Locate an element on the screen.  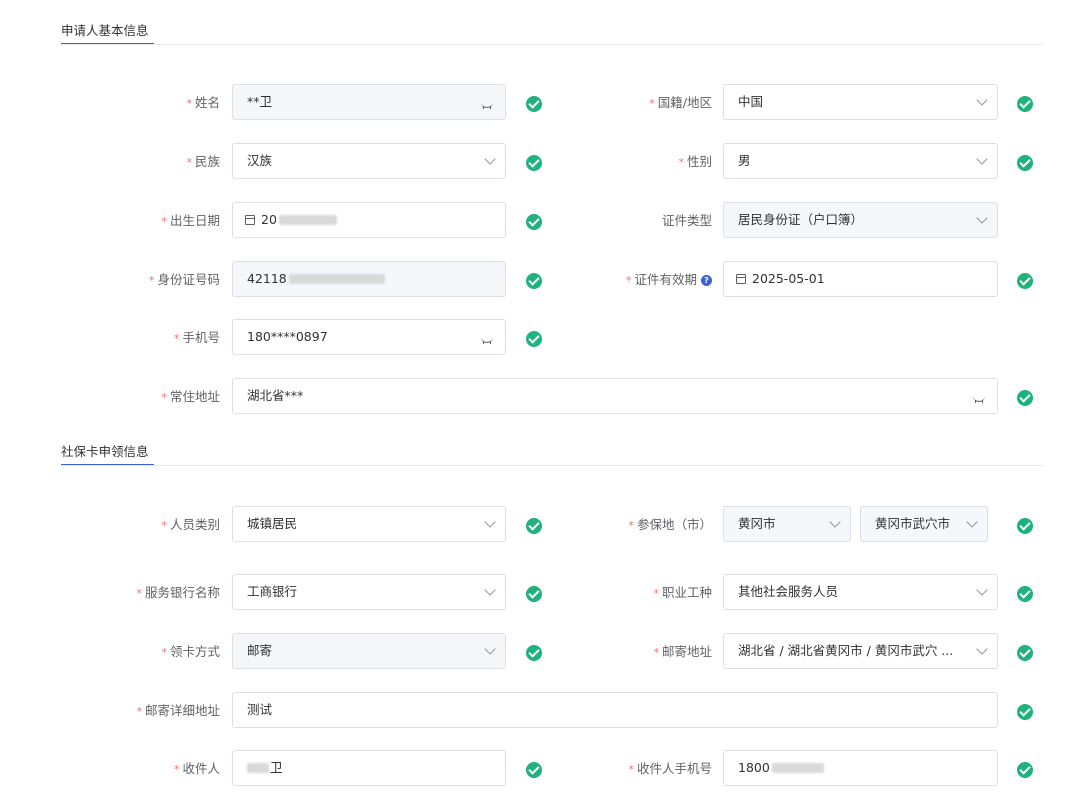
id-type-select: 居民身份证（户口簿） is located at coordinates (860, 220).